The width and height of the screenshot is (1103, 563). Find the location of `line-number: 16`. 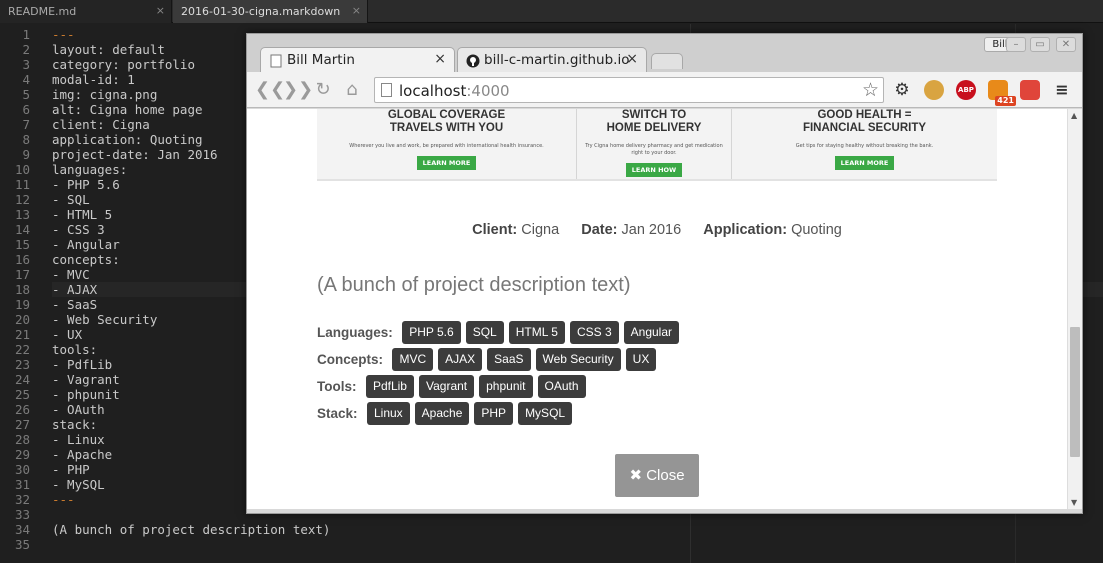

line-number: 16 is located at coordinates (22, 259).